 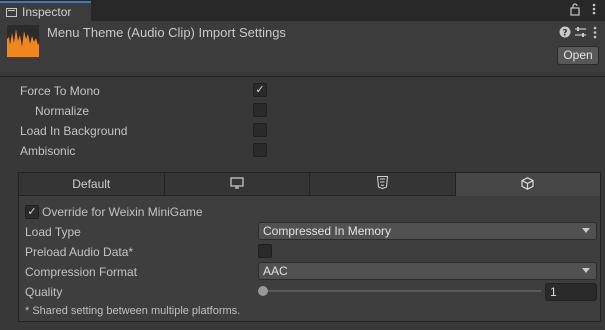 What do you see at coordinates (11, 12) in the screenshot?
I see `inspector-icon` at bounding box center [11, 12].